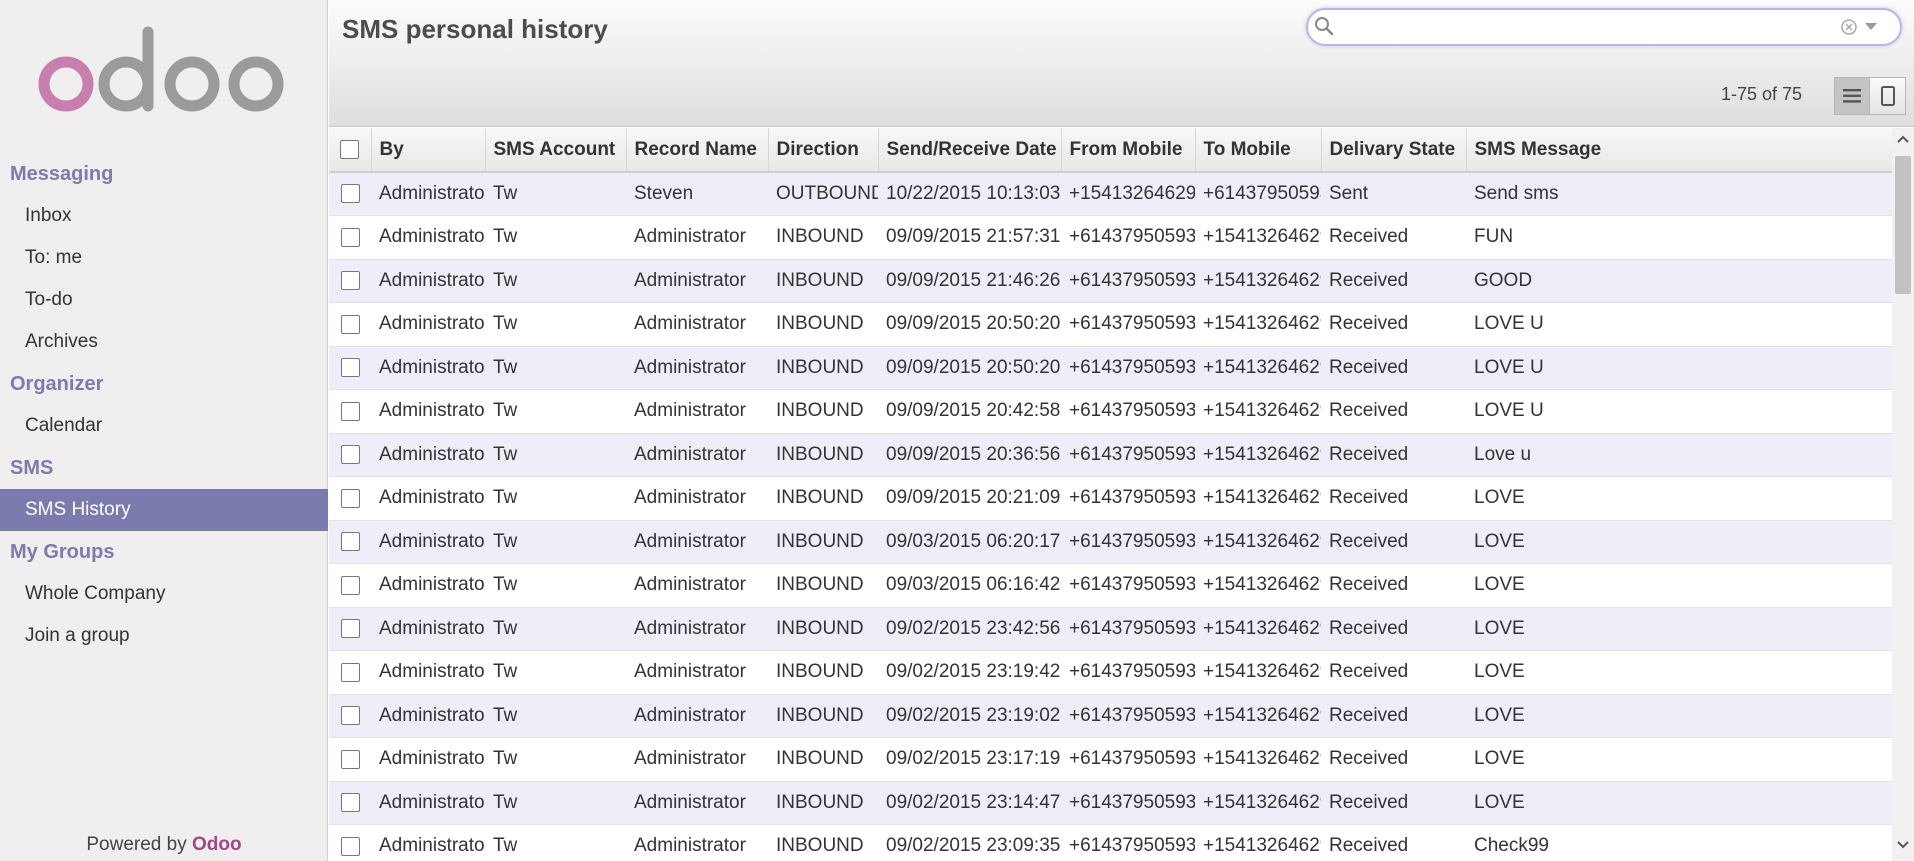 This screenshot has width=1914, height=861. What do you see at coordinates (427, 150) in the screenshot?
I see `column-header-by: By` at bounding box center [427, 150].